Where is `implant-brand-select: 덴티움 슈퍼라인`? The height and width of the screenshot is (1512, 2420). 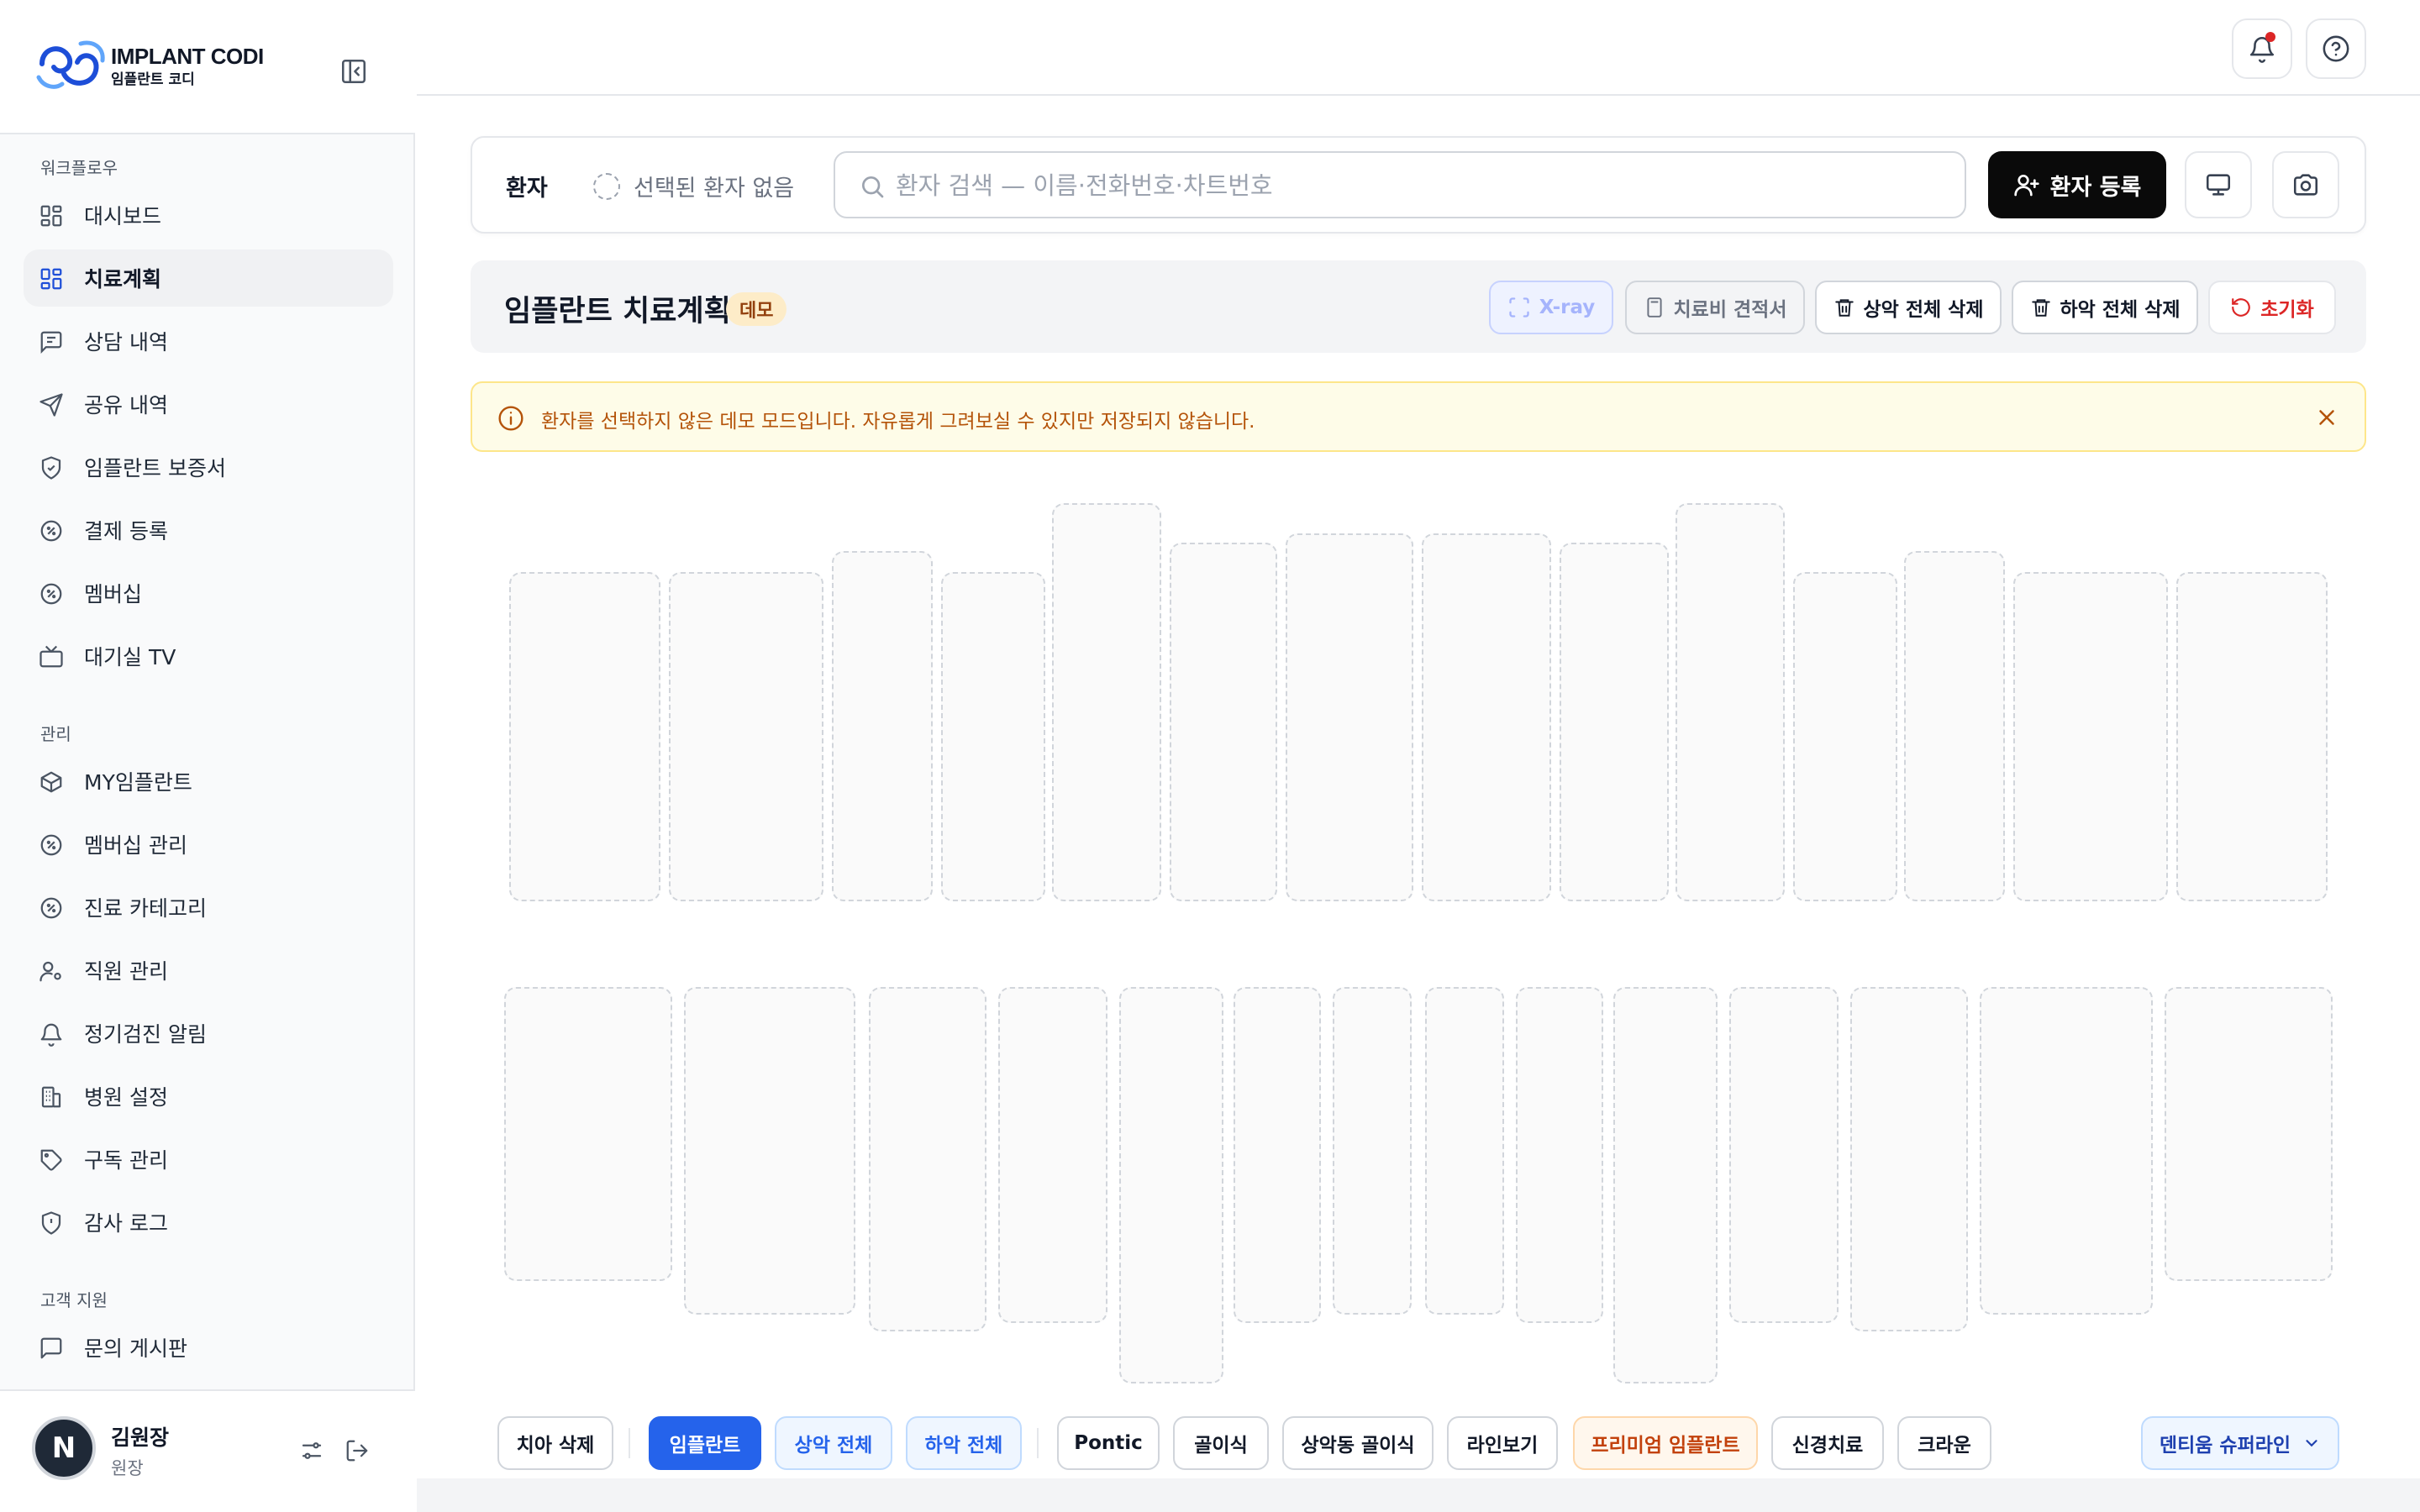 implant-brand-select: 덴티움 슈퍼라인 is located at coordinates (2240, 1443).